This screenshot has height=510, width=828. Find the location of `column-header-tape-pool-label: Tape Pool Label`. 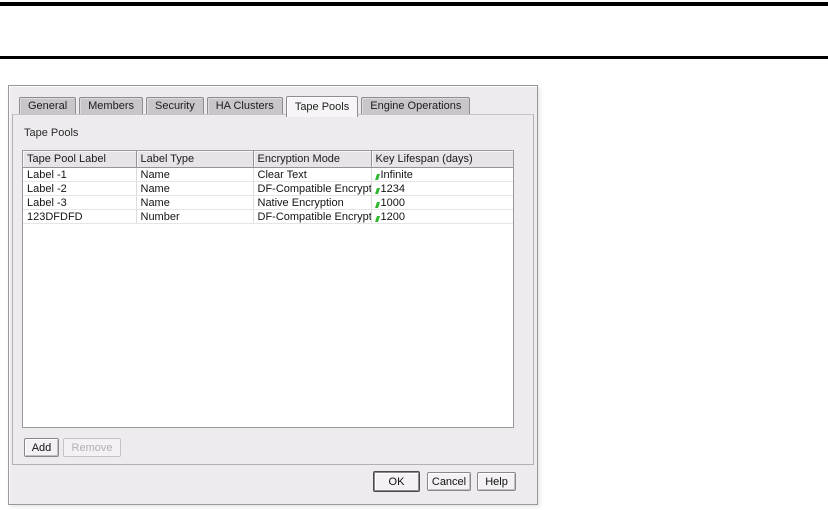

column-header-tape-pool-label: Tape Pool Label is located at coordinates (80, 159).